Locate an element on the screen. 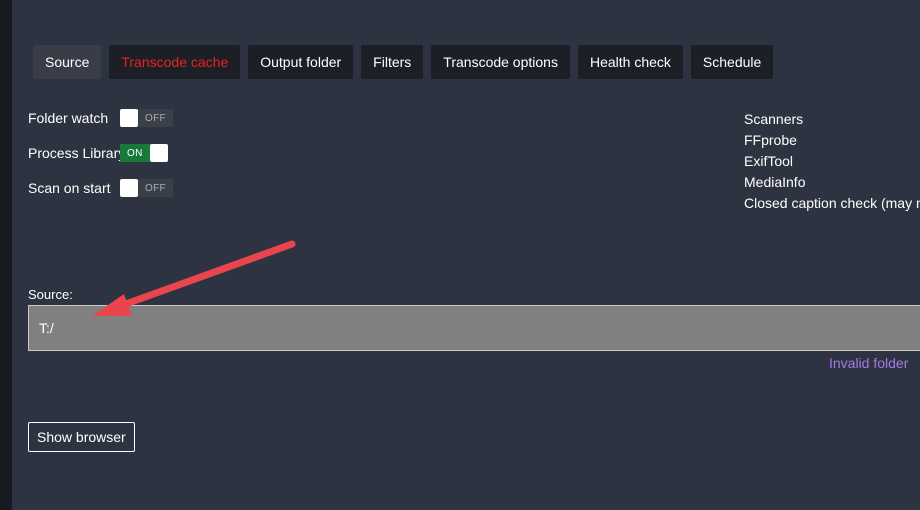 This screenshot has height=510, width=920. folder-watch-toggle: OFF is located at coordinates (146, 118).